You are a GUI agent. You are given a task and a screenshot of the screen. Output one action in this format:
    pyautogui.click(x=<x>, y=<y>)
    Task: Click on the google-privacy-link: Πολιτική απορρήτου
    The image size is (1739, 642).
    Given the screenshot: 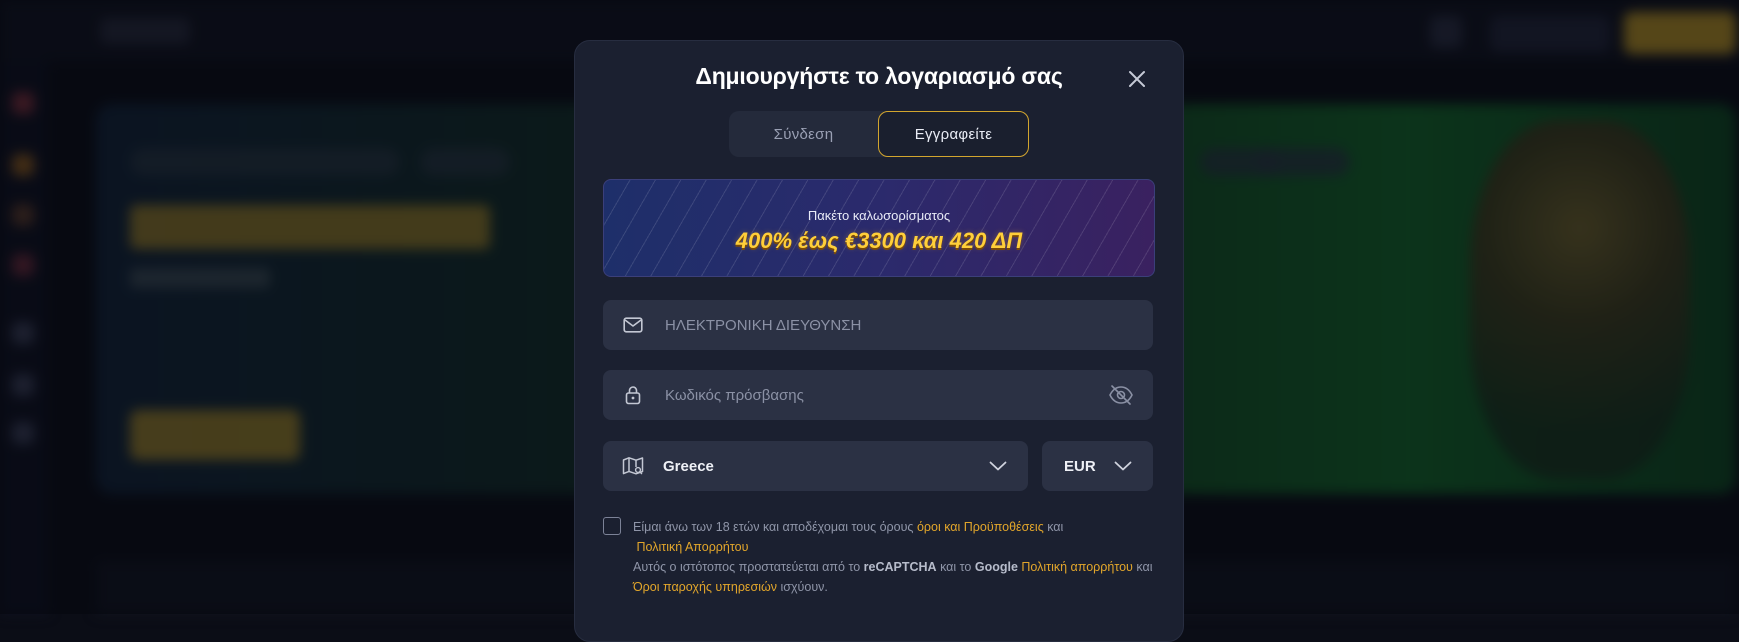 What is the action you would take?
    pyautogui.click(x=1077, y=567)
    